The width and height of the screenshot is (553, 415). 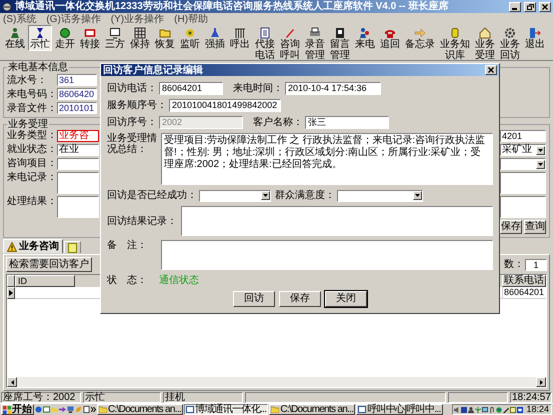 I want to click on dialog-title: 回访客户信息记录编辑, so click(x=153, y=70).